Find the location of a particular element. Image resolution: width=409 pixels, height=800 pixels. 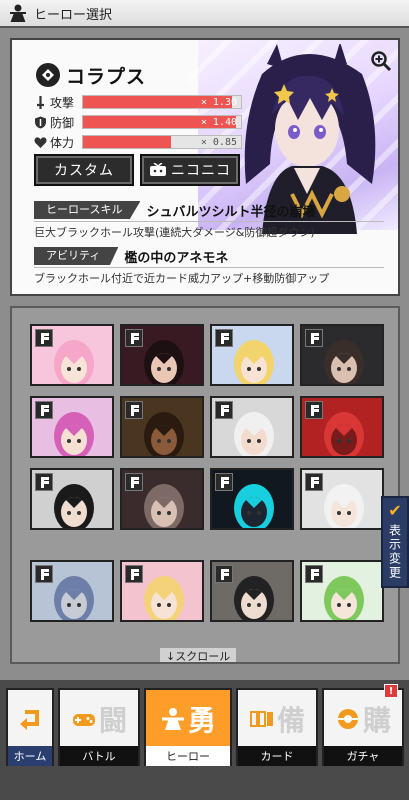

hp-bar: × 0.85 is located at coordinates (162, 142).